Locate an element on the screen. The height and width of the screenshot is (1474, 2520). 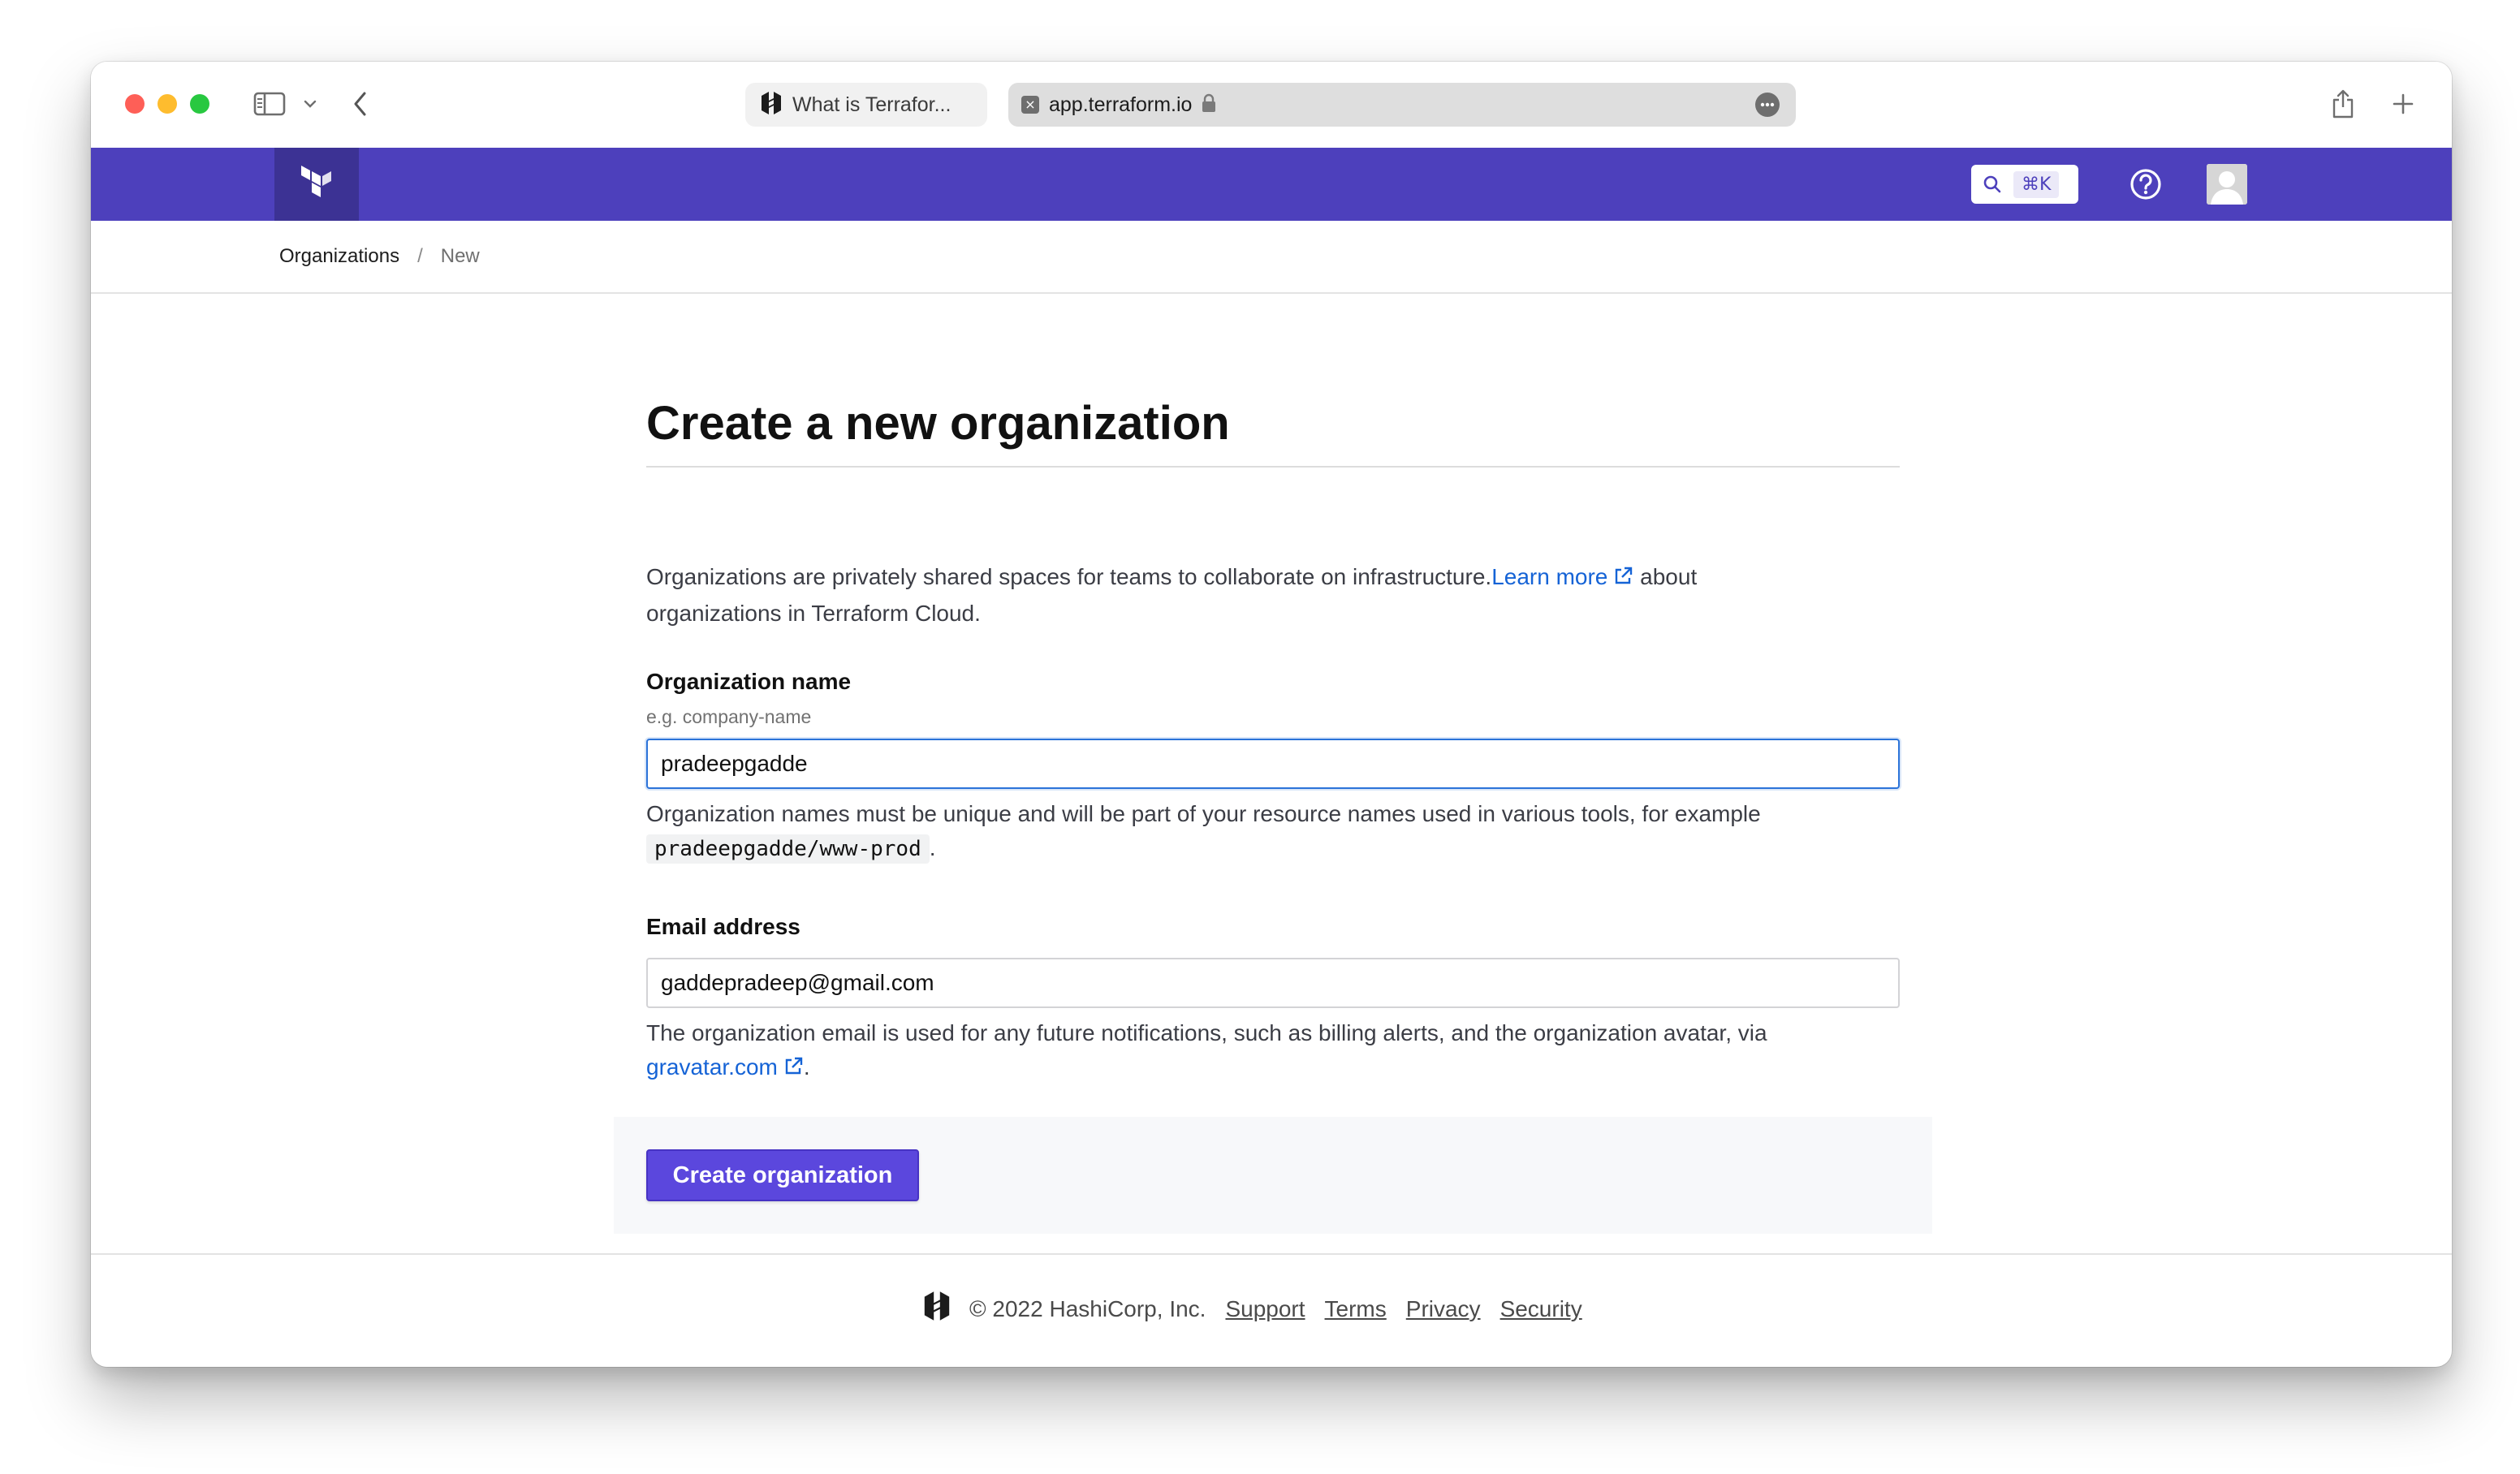
copyright-text: © 2022 HashiCorp, Inc. is located at coordinates (1087, 1308).